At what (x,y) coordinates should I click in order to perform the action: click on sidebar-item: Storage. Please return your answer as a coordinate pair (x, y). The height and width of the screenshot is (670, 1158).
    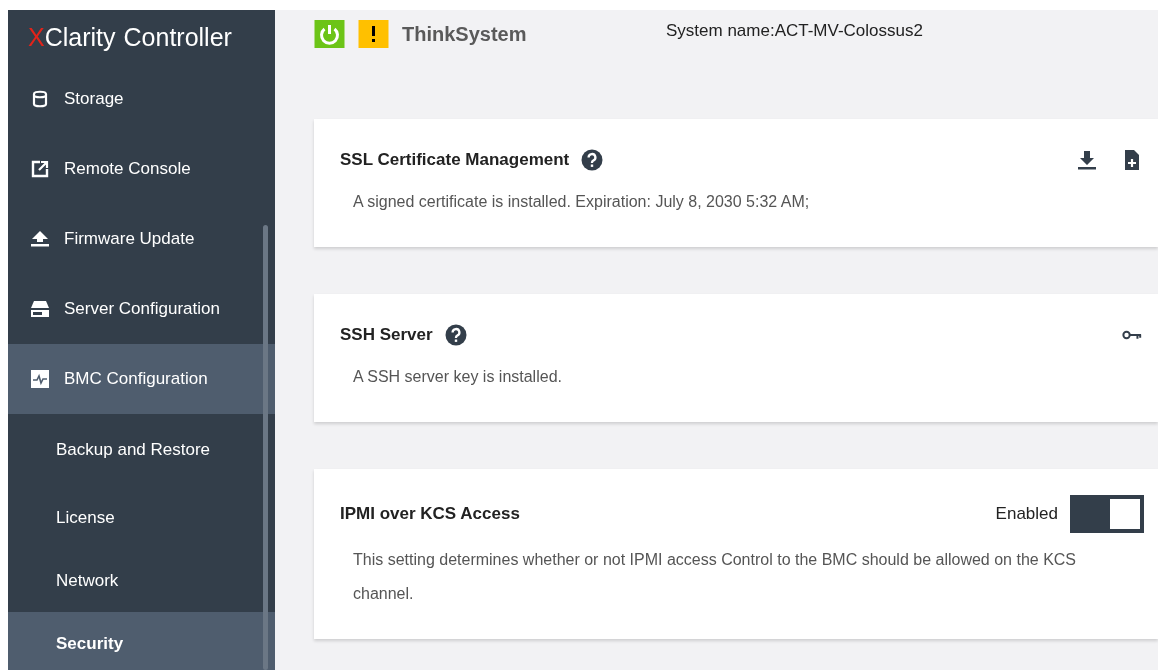
    Looking at the image, I should click on (141, 99).